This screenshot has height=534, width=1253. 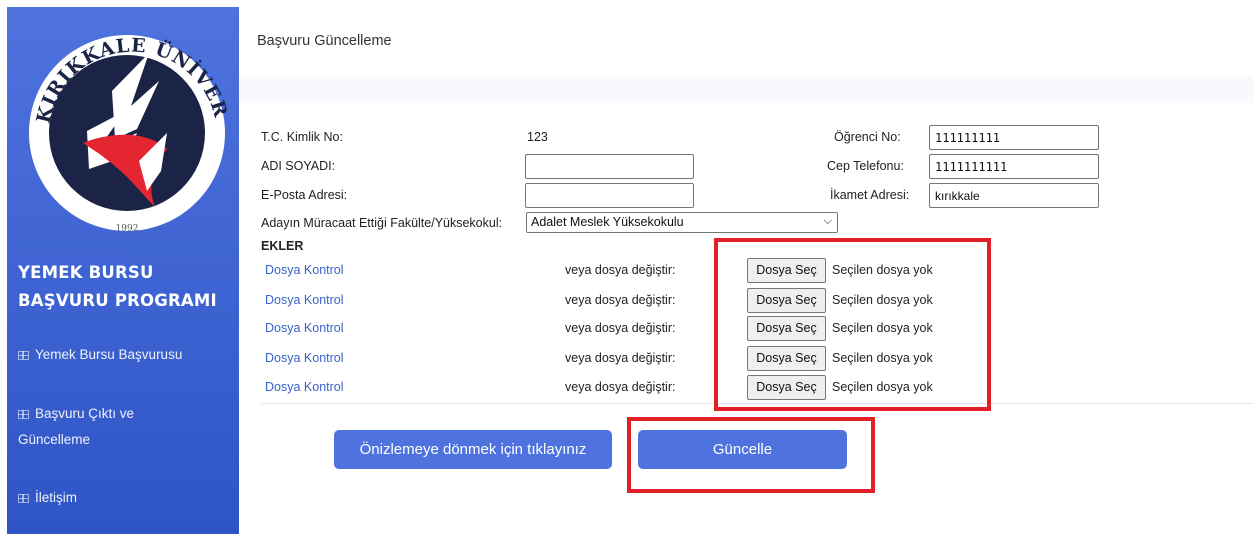 I want to click on logo-year: 1992, so click(x=127, y=229).